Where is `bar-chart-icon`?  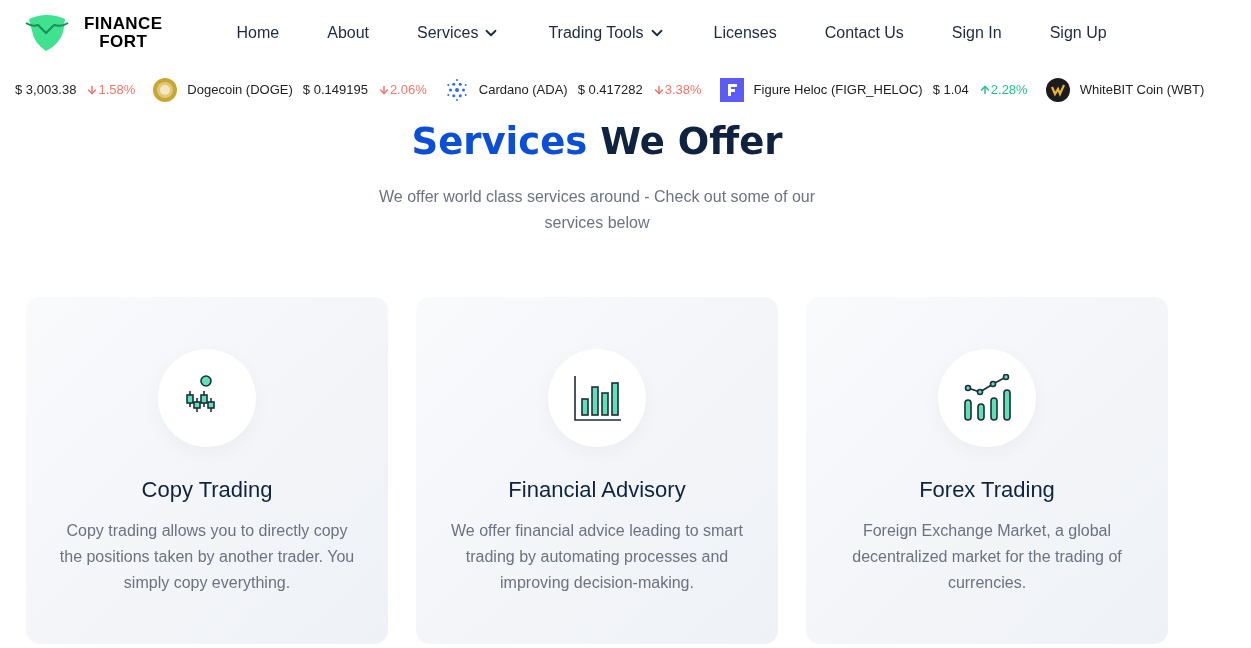
bar-chart-icon is located at coordinates (597, 398).